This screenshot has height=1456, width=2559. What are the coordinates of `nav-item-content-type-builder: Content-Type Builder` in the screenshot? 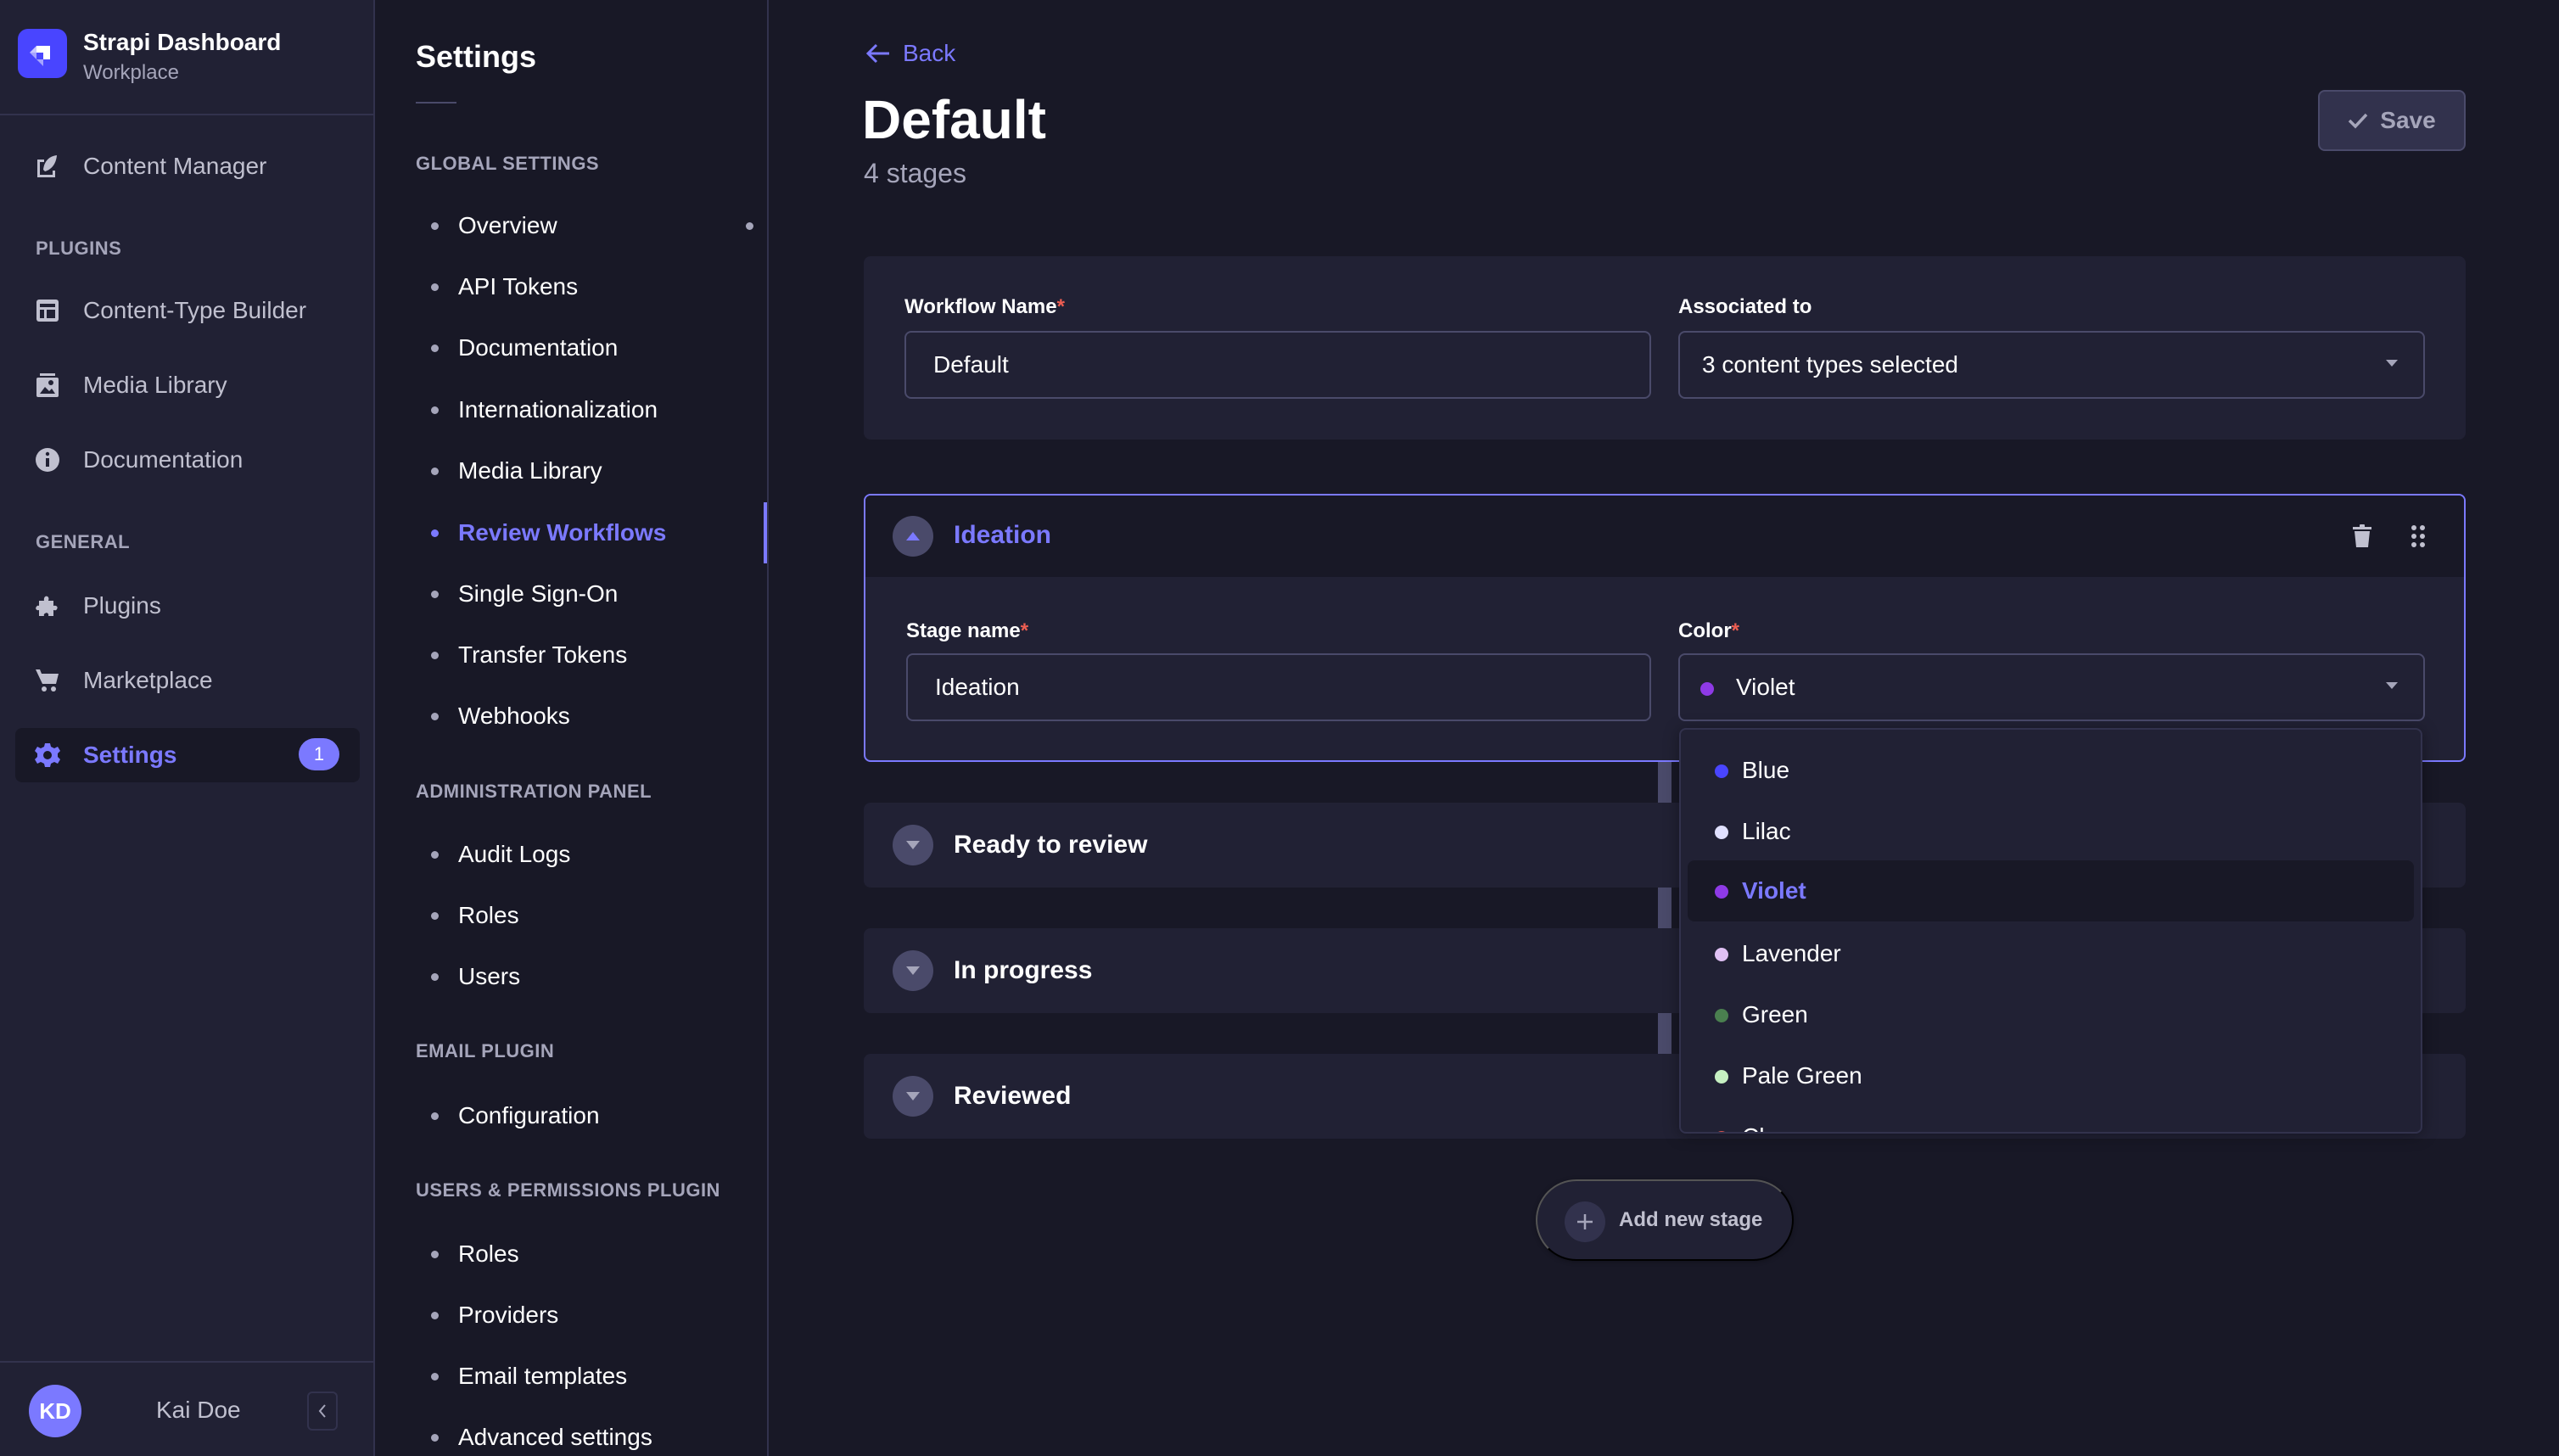 It's located at (187, 310).